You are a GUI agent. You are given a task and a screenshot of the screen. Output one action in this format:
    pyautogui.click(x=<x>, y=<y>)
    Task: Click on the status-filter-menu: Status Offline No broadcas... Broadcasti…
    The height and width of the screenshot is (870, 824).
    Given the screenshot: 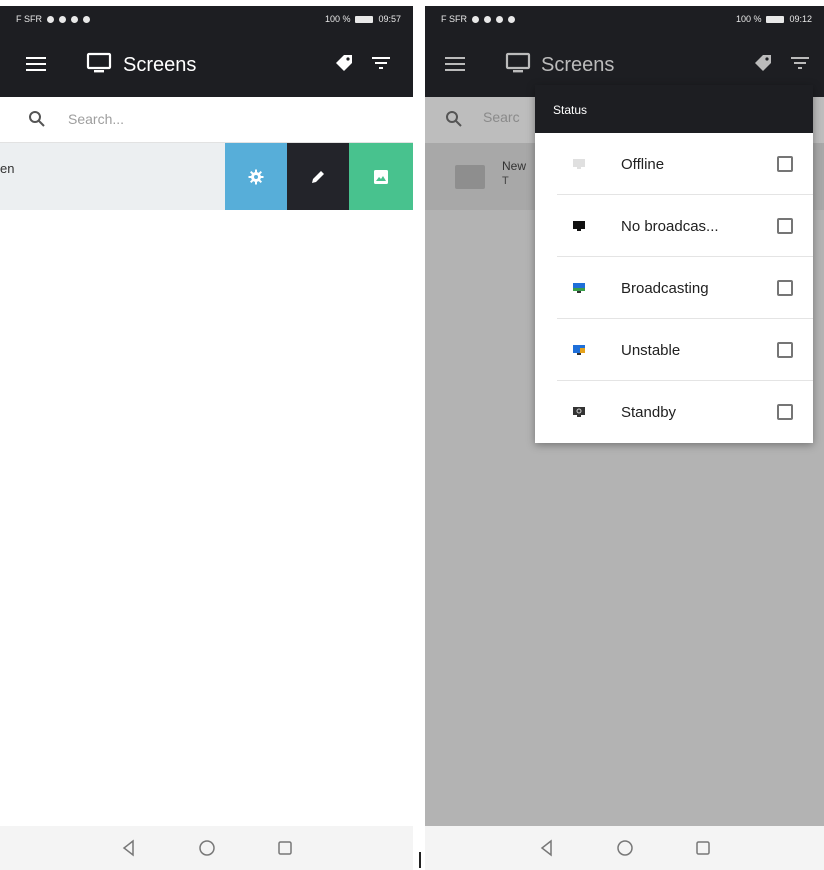 What is the action you would take?
    pyautogui.click(x=674, y=264)
    